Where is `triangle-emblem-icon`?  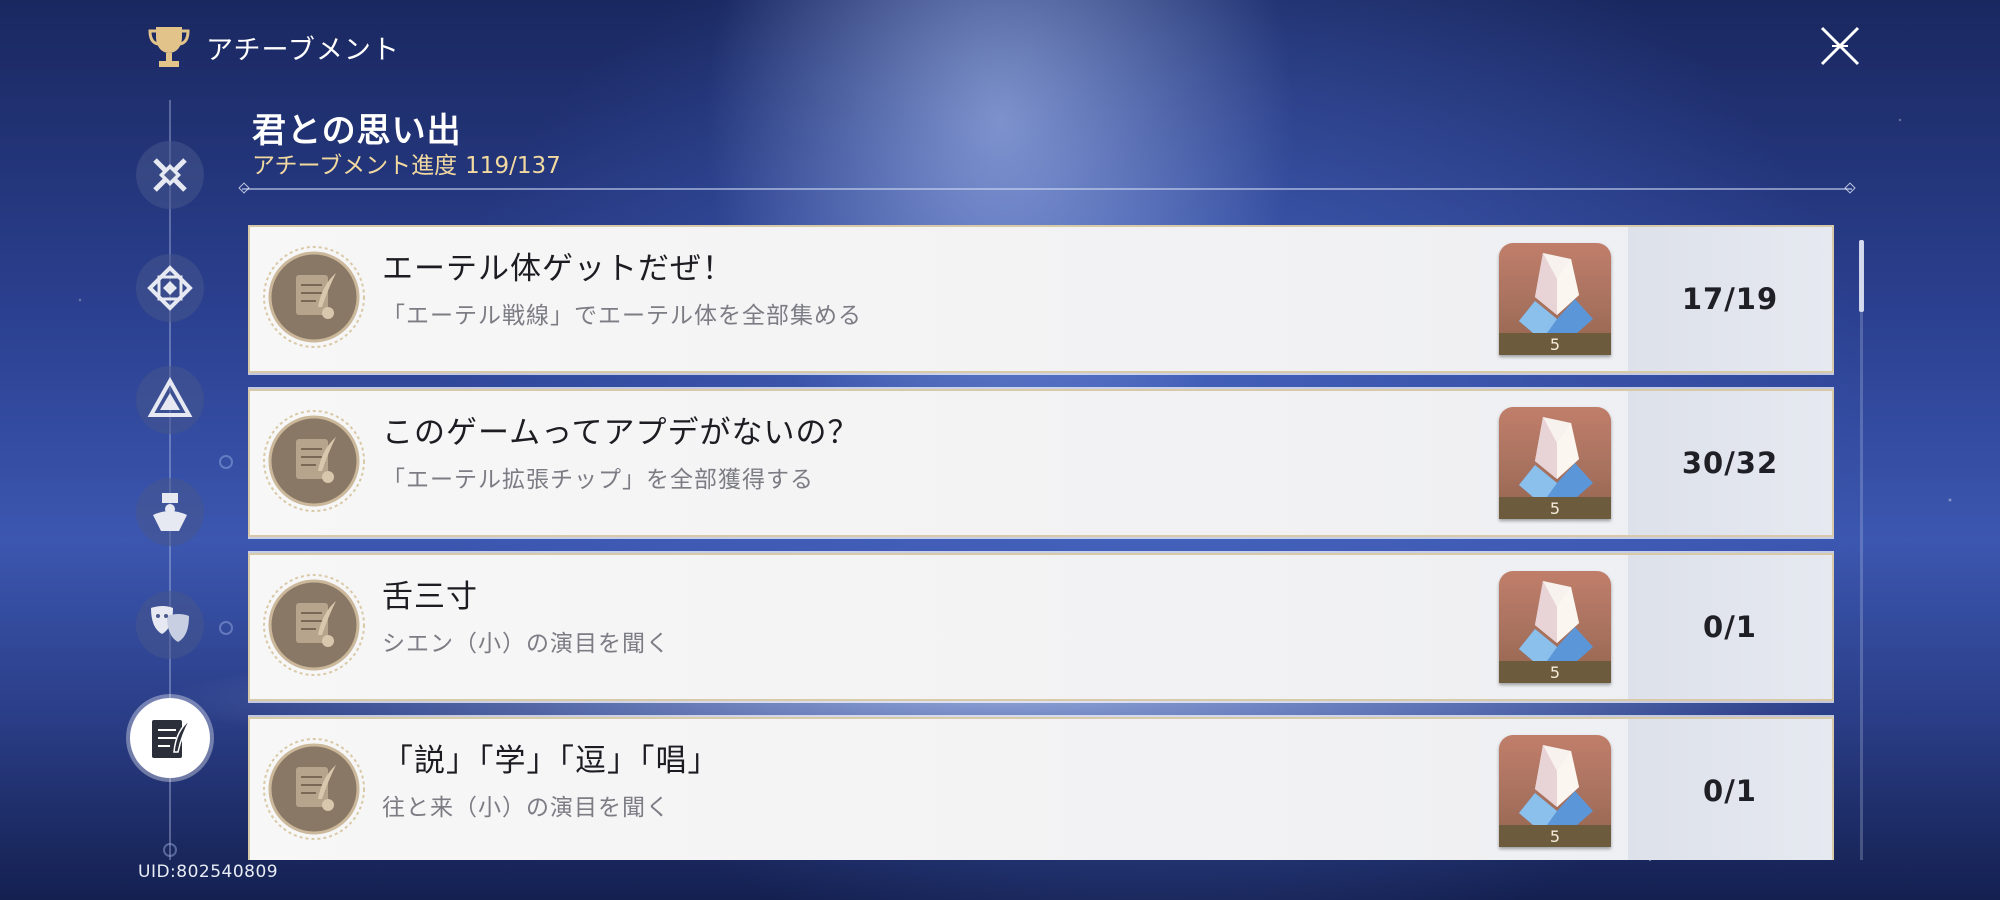
triangle-emblem-icon is located at coordinates (170, 397).